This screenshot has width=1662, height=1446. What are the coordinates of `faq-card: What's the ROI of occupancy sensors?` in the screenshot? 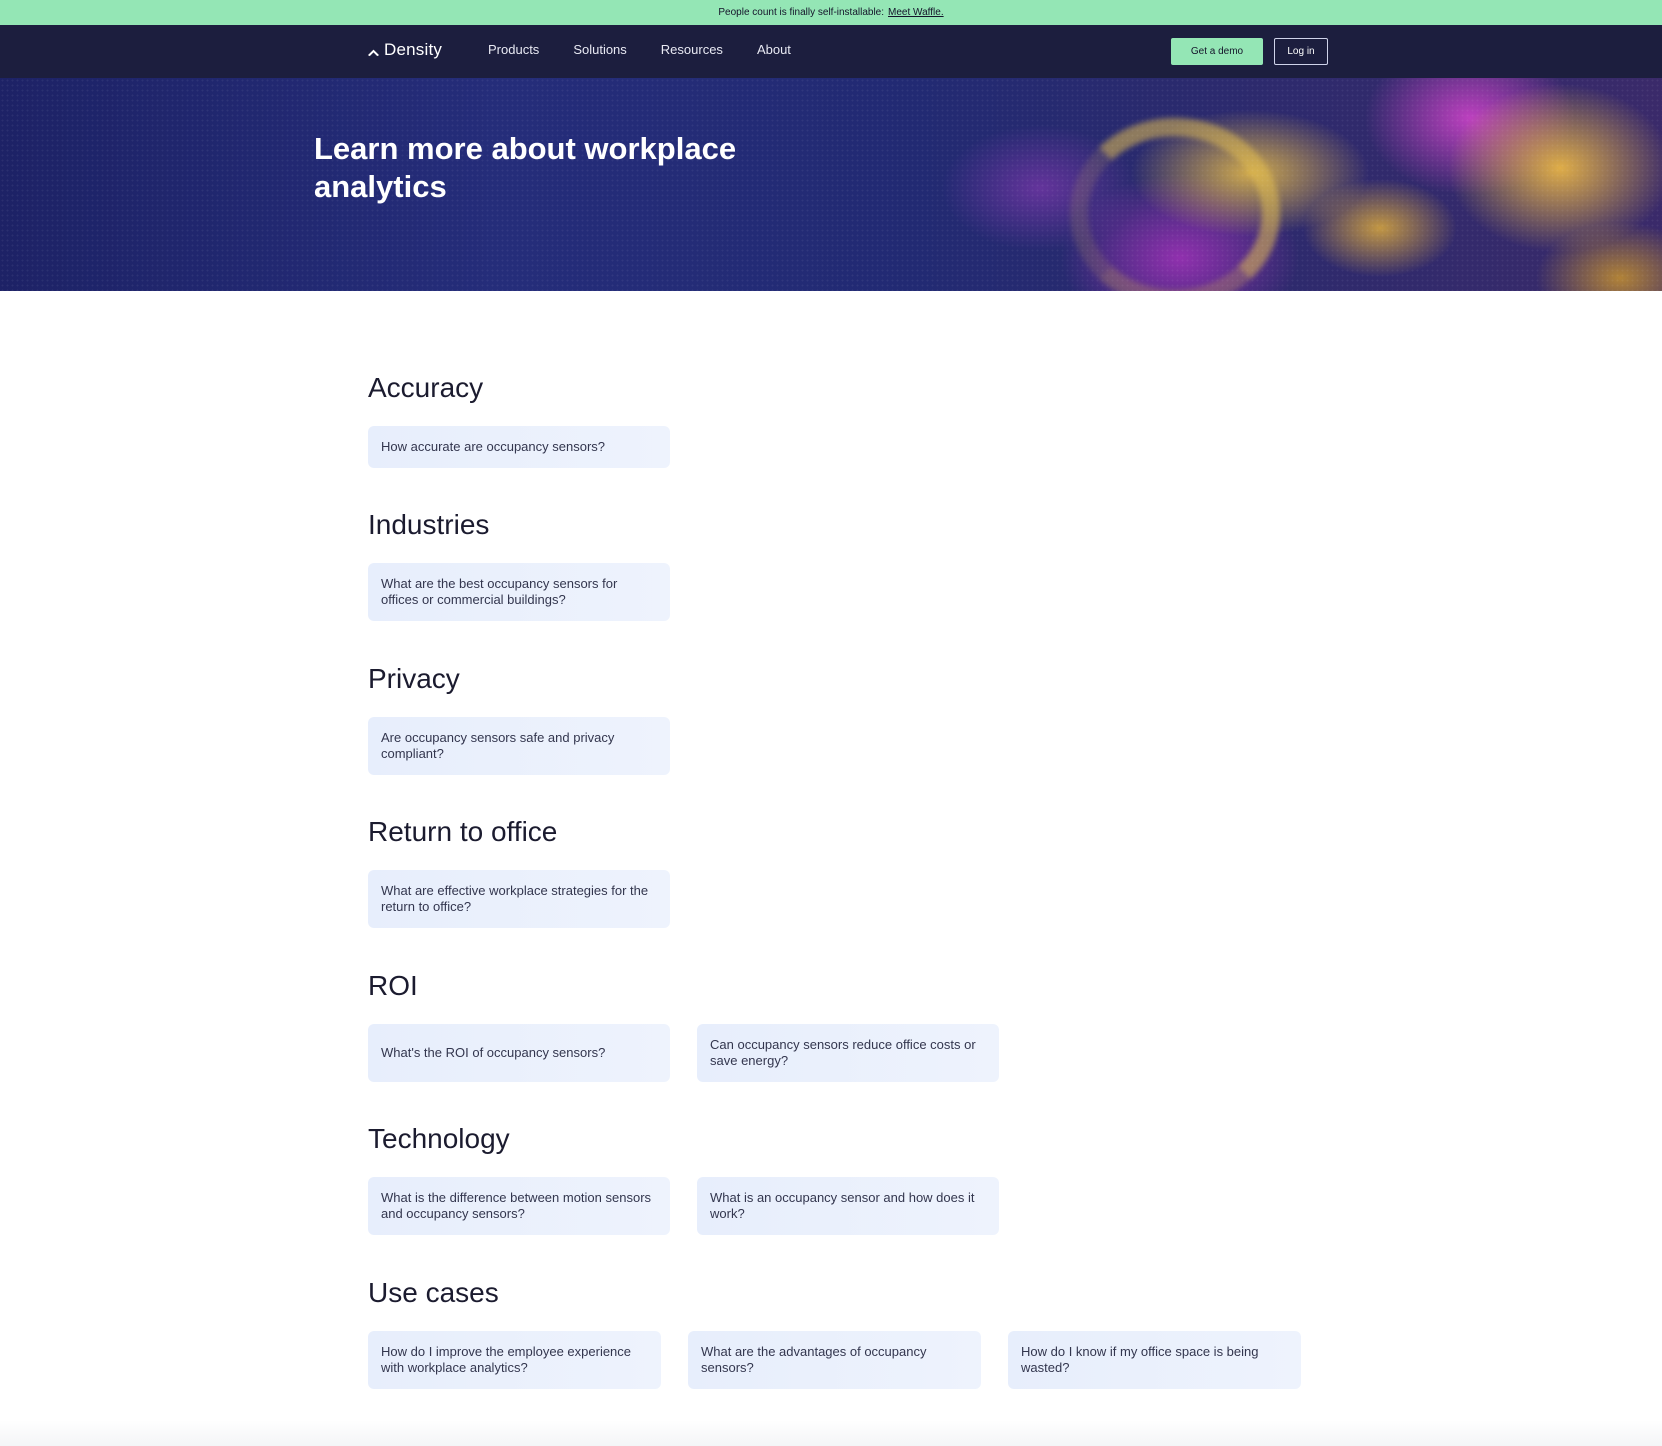 It's located at (519, 1053).